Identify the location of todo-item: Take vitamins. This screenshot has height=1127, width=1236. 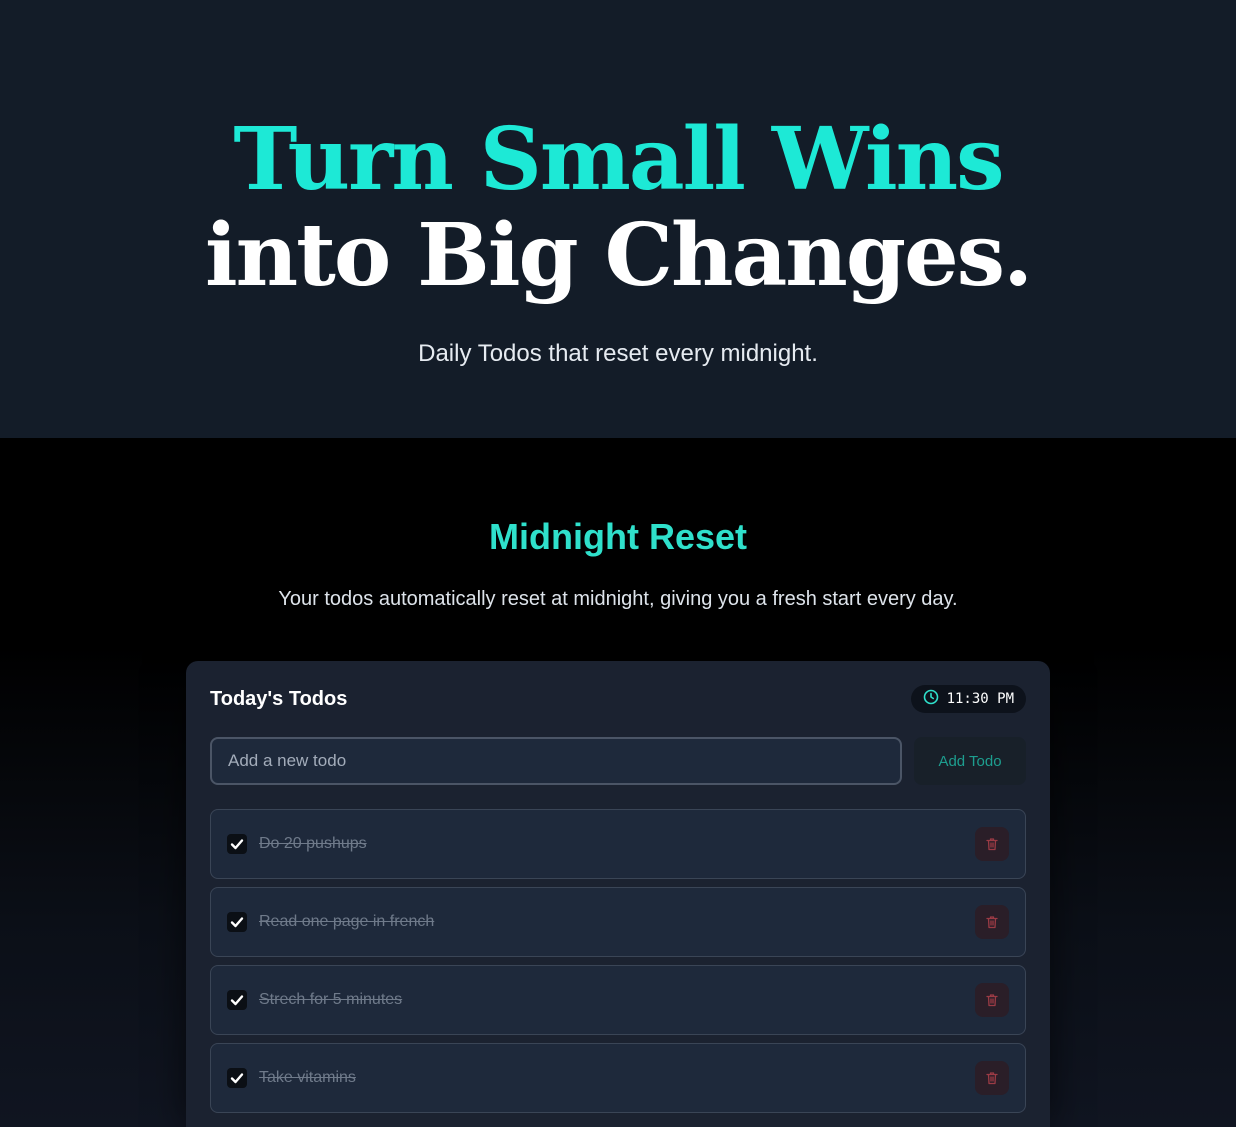
(618, 1078).